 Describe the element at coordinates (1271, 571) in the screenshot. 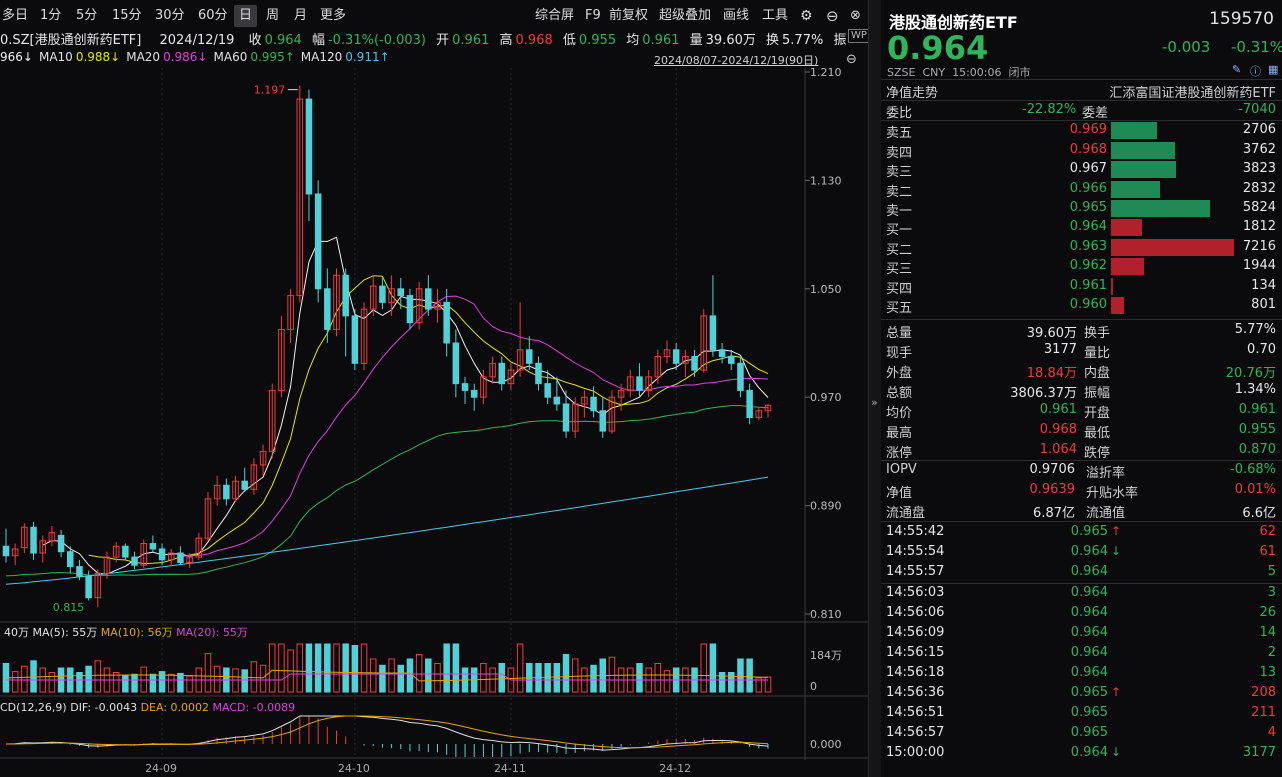

I see `tick-volume: 5` at that location.